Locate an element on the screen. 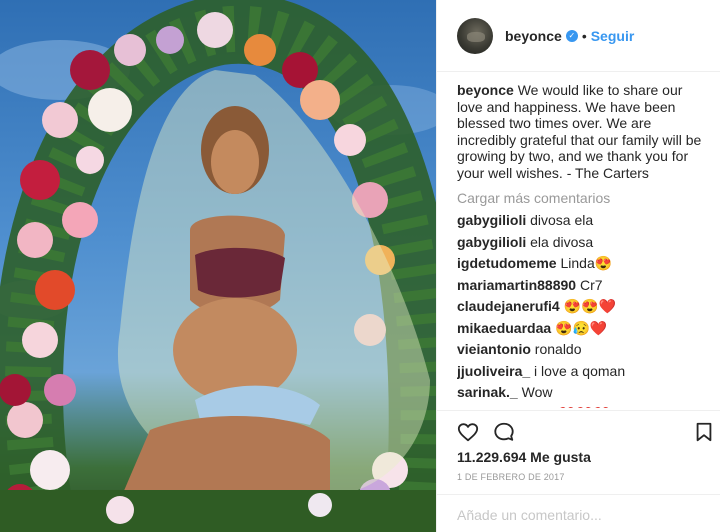 The height and width of the screenshot is (532, 720). avatar is located at coordinates (475, 35).